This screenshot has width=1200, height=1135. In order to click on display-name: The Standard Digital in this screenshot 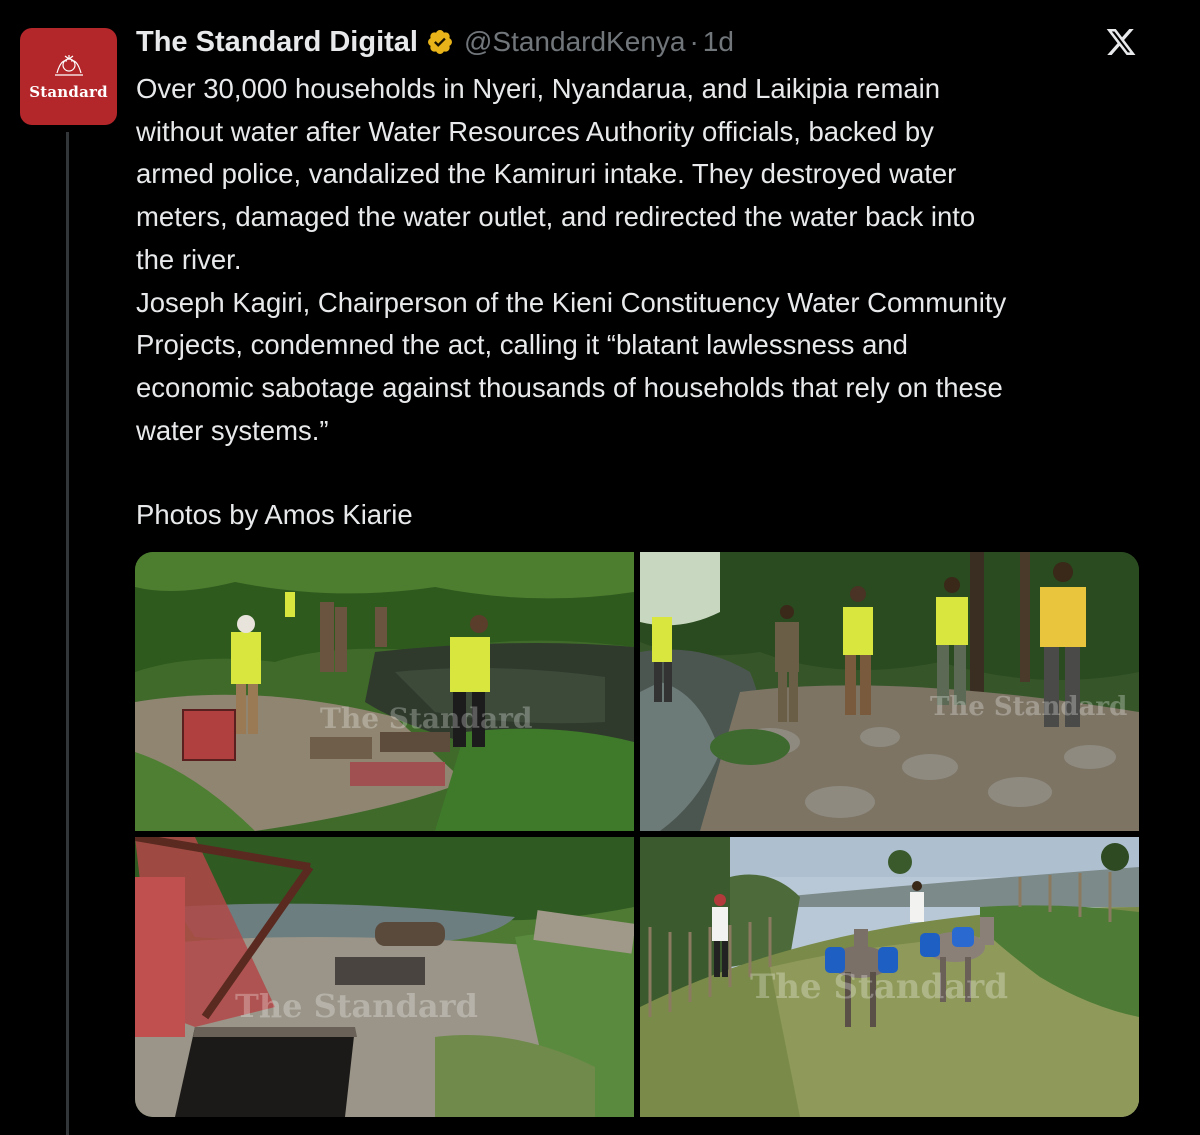, I will do `click(277, 42)`.